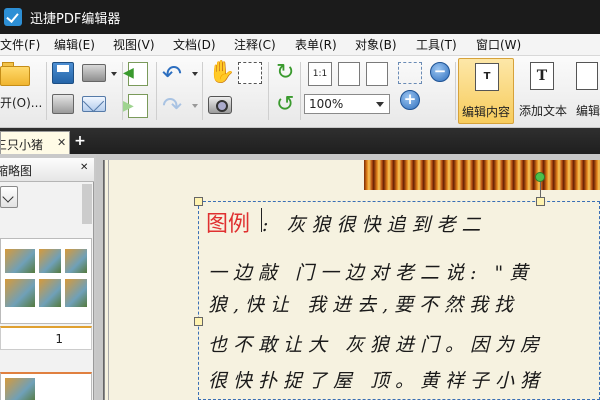 This screenshot has width=600, height=400. What do you see at coordinates (220, 105) in the screenshot?
I see `snapshot-camera-icon` at bounding box center [220, 105].